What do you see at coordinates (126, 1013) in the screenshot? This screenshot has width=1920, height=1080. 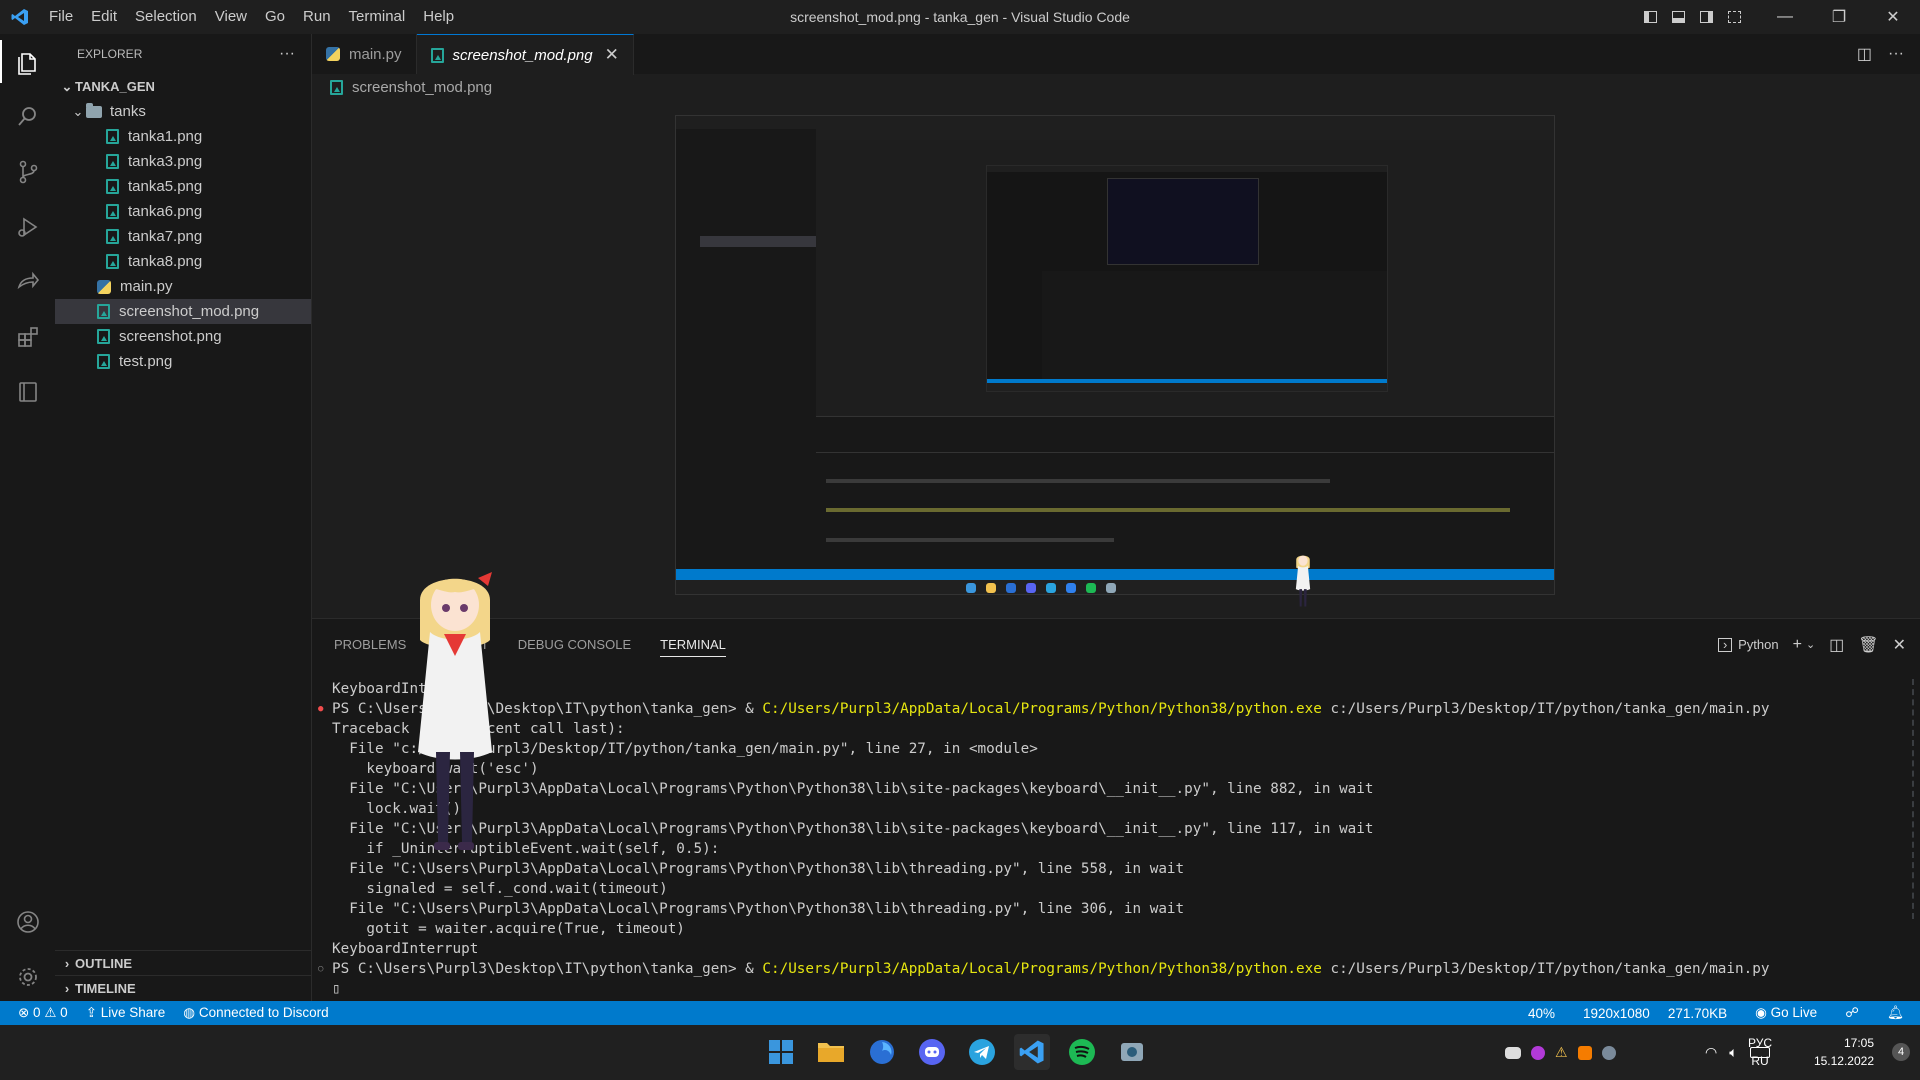 I see `live-share-status: ⇪ Live Share` at bounding box center [126, 1013].